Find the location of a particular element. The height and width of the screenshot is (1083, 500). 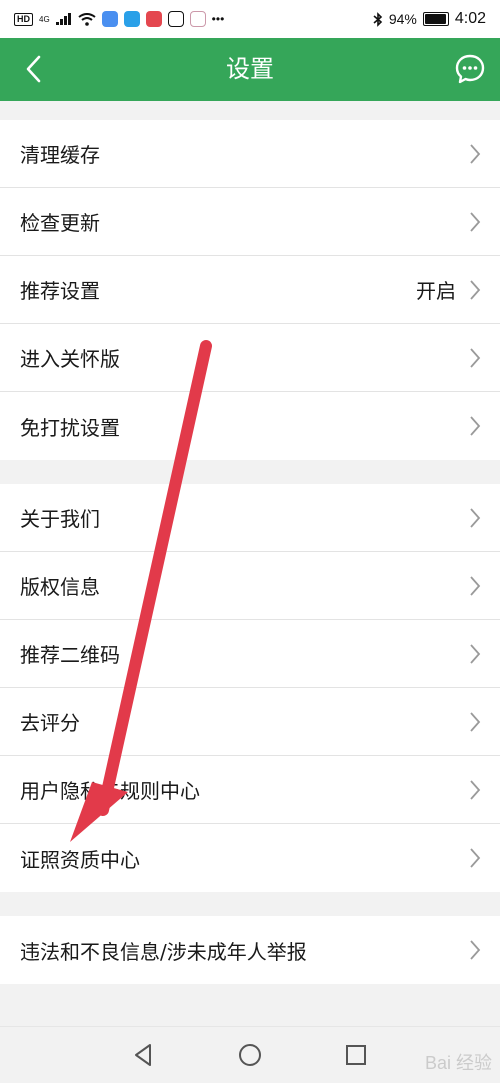

setting-label: 免打扰设置 is located at coordinates (70, 427).